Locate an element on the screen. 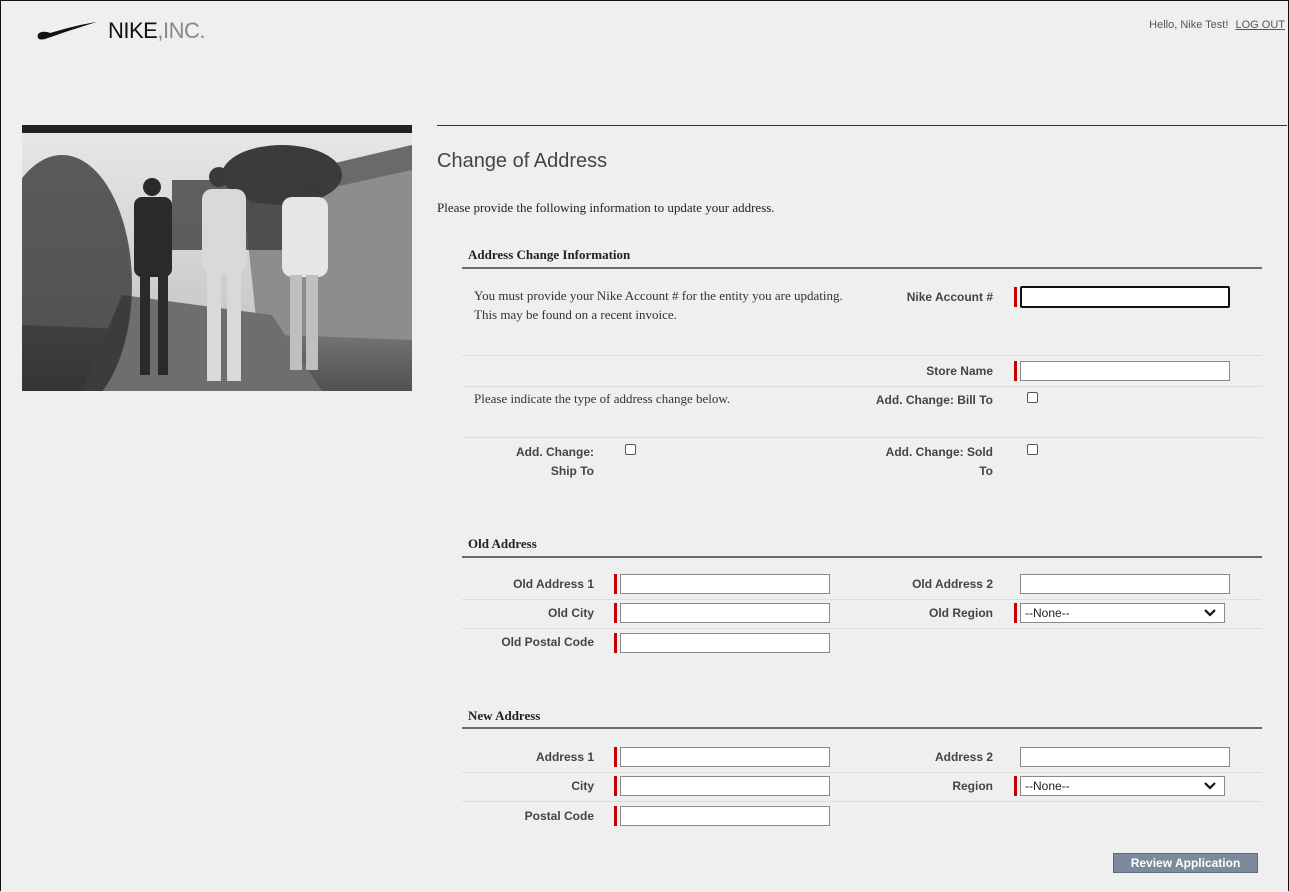  old-region-select: --None-- is located at coordinates (1122, 613).